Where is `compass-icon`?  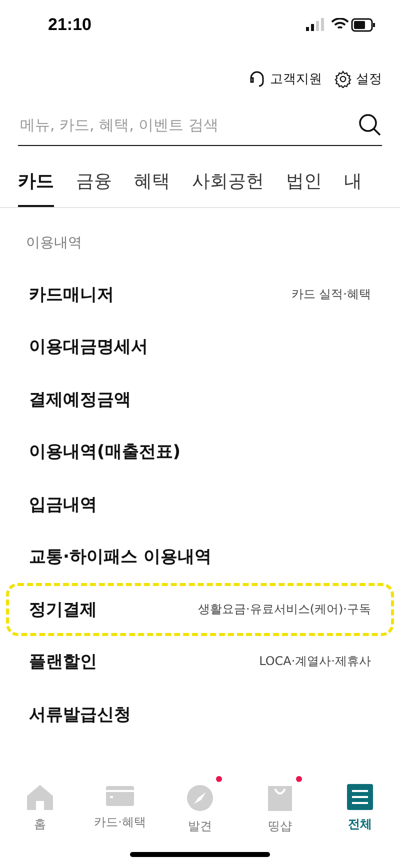 compass-icon is located at coordinates (200, 798).